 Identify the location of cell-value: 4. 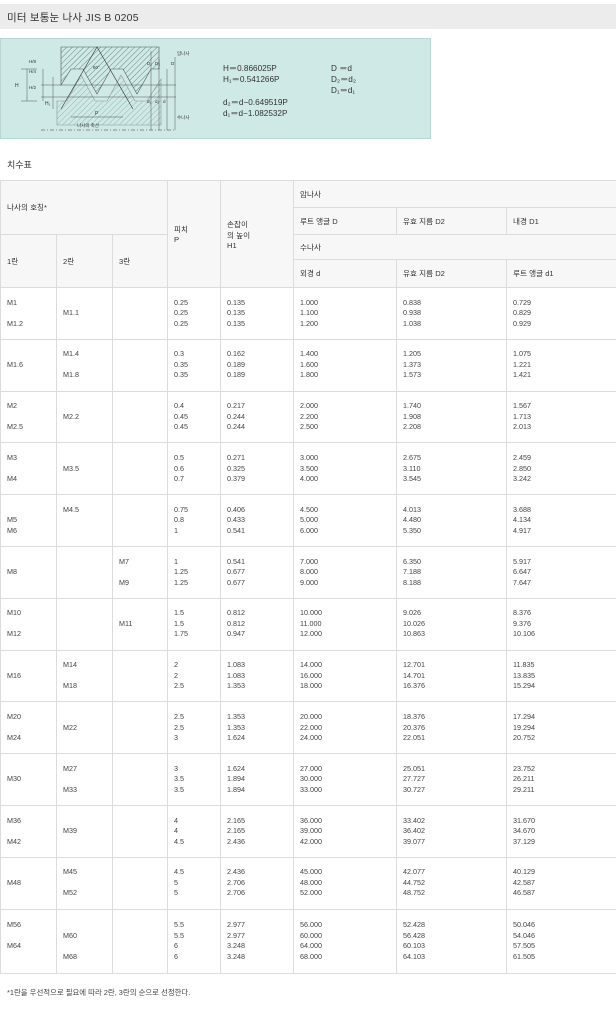
(176, 831).